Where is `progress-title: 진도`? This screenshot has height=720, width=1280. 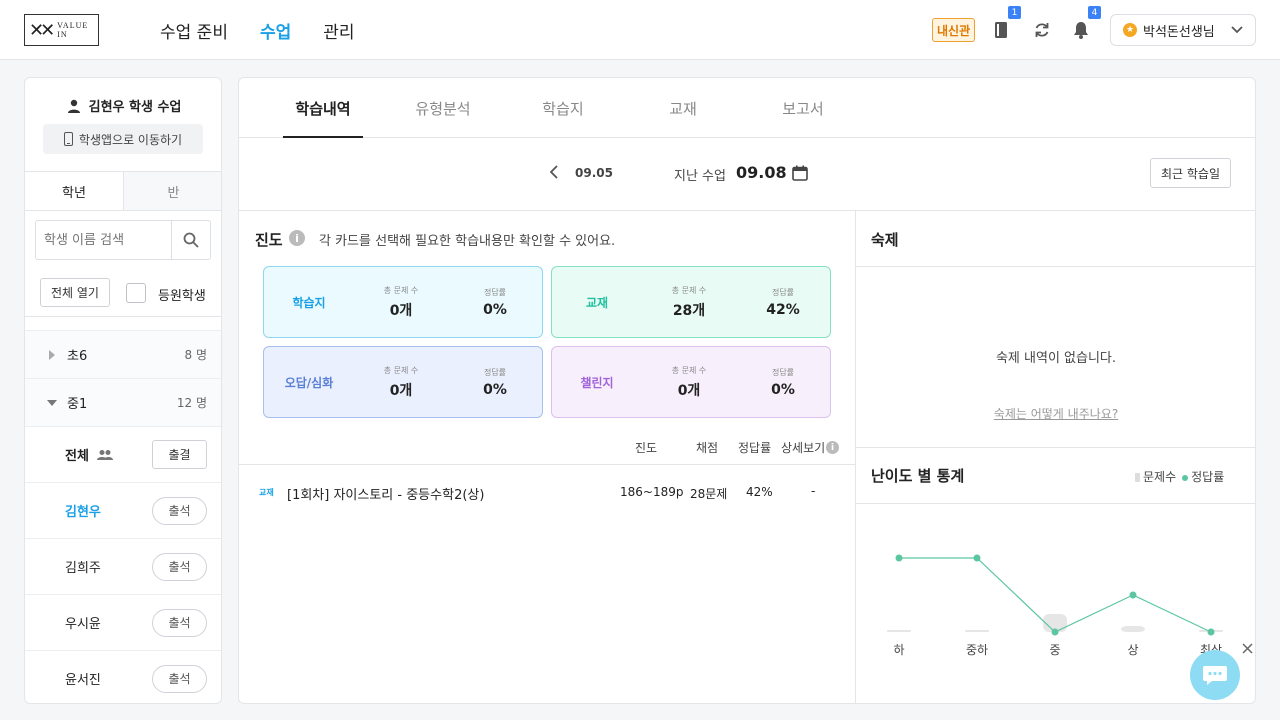
progress-title: 진도 is located at coordinates (269, 240).